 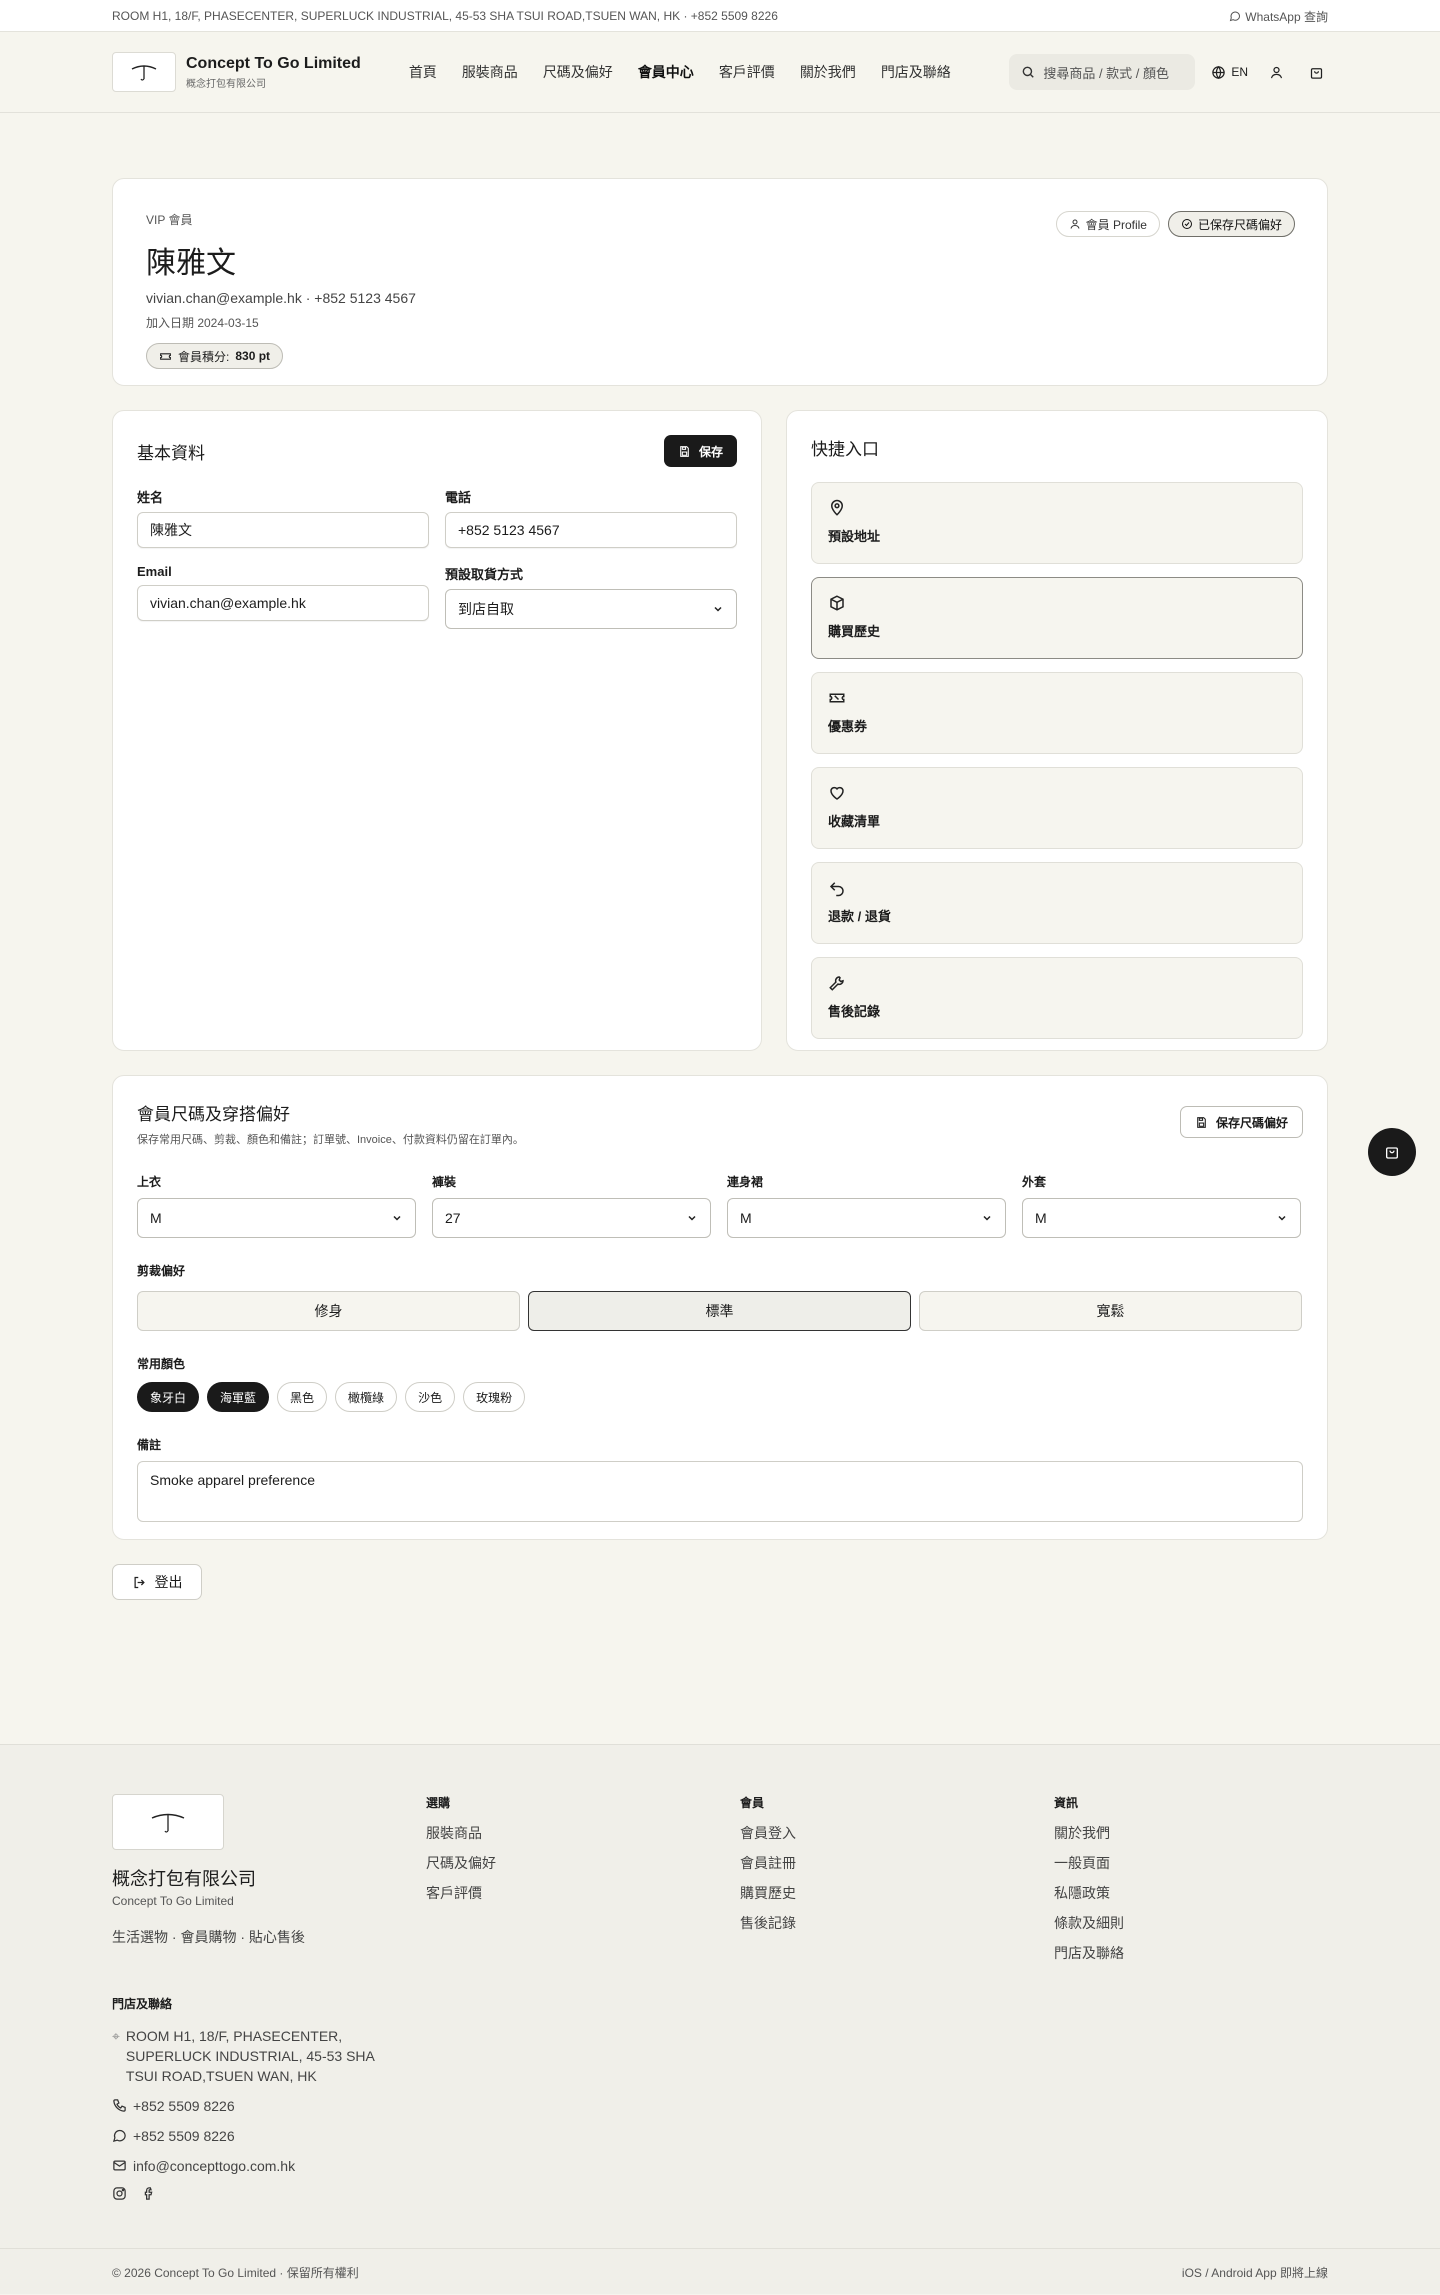 I want to click on save-size-pref-label: 保存尺碼偏好, so click(x=1251, y=1122).